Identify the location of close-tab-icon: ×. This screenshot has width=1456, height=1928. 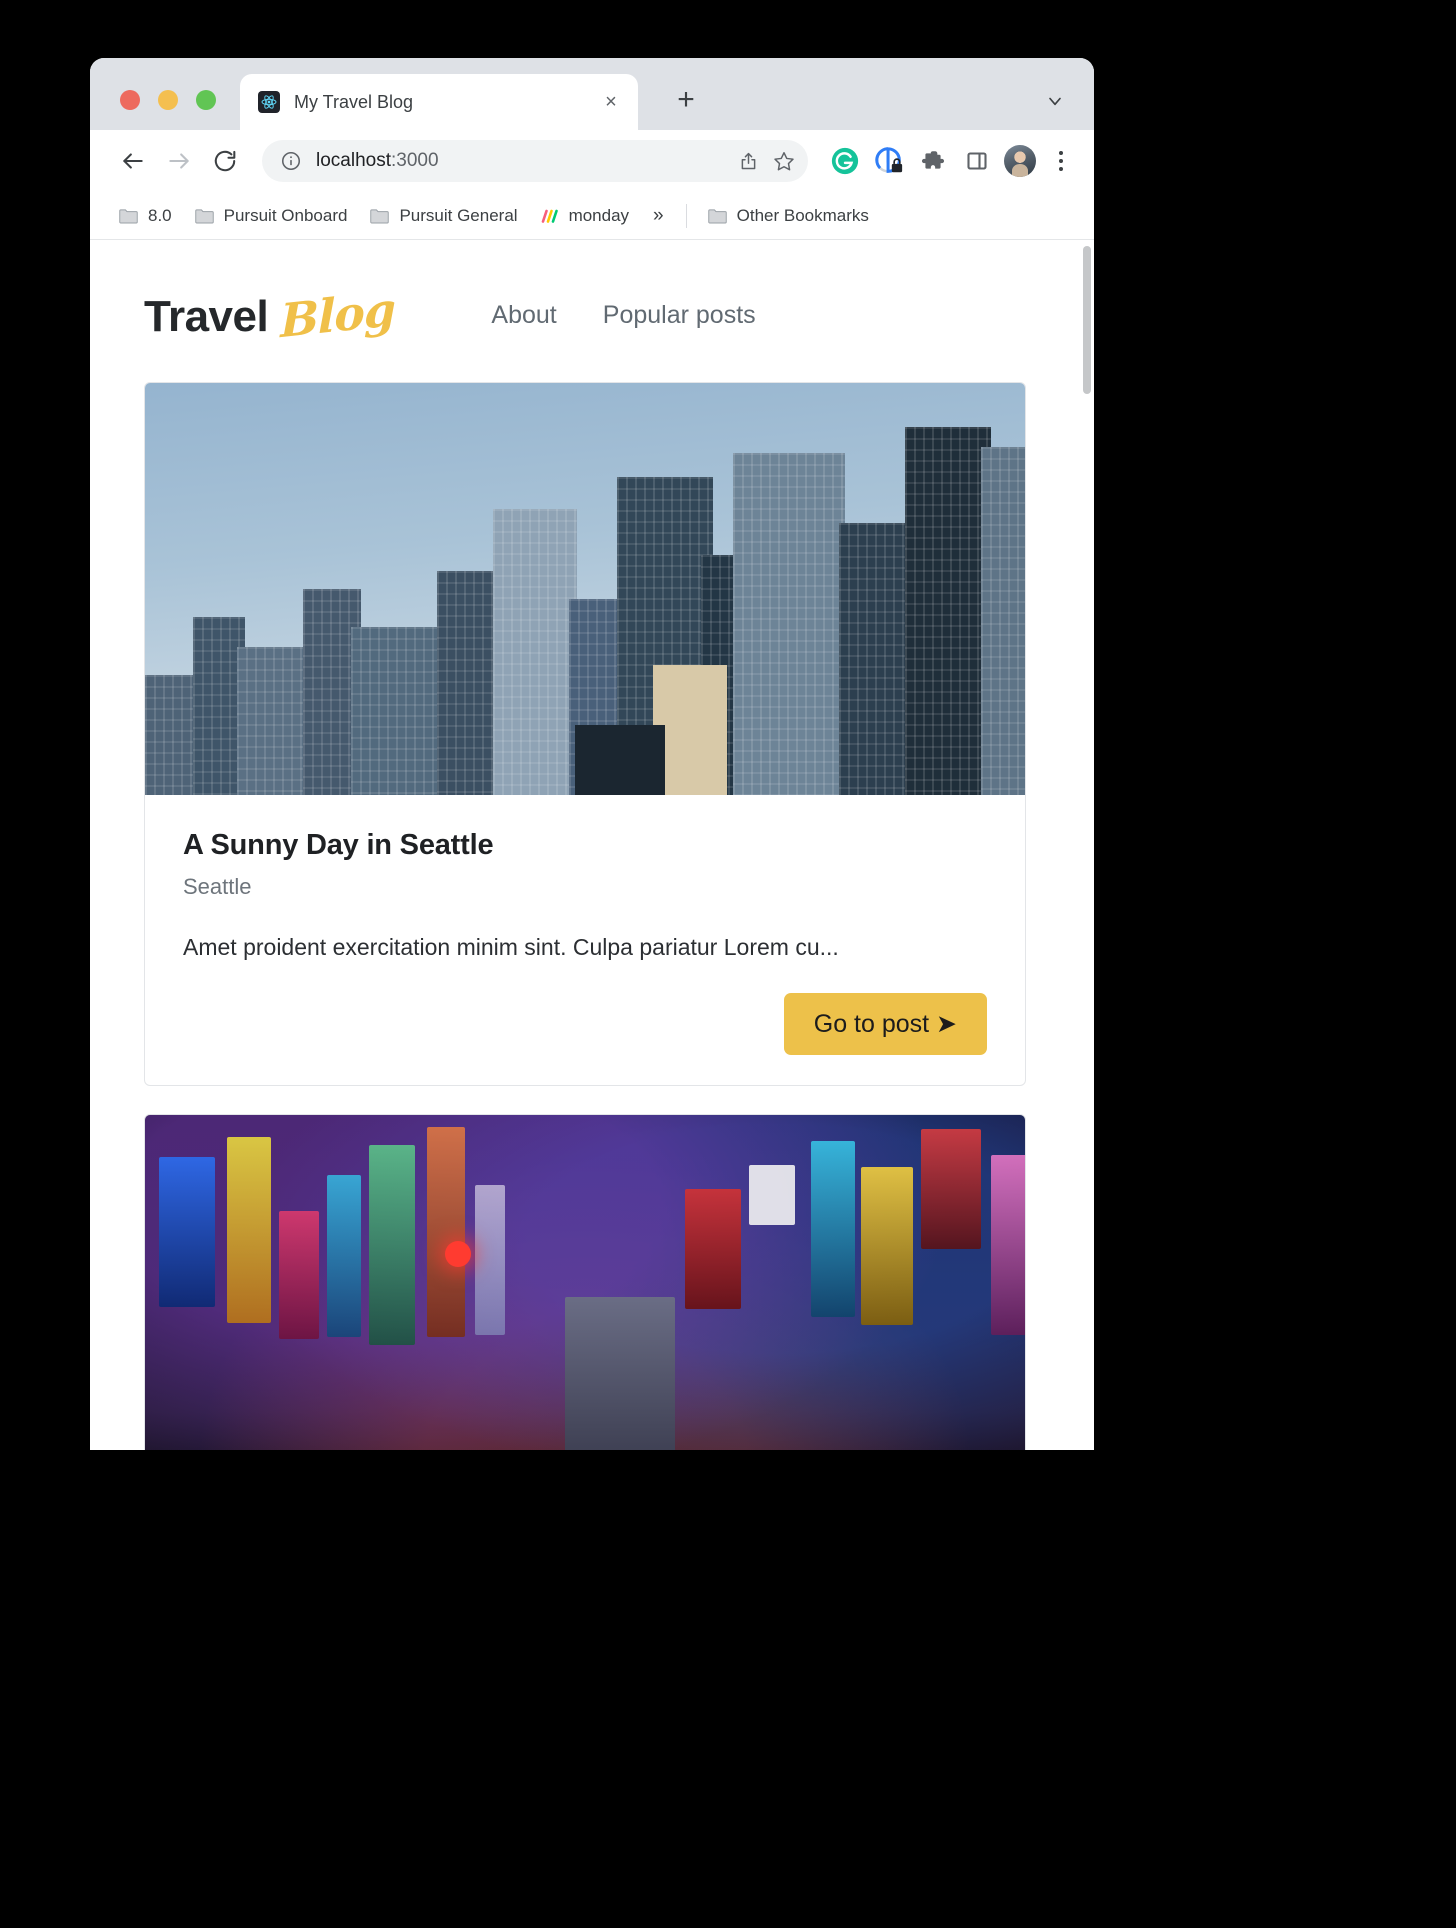
(611, 102).